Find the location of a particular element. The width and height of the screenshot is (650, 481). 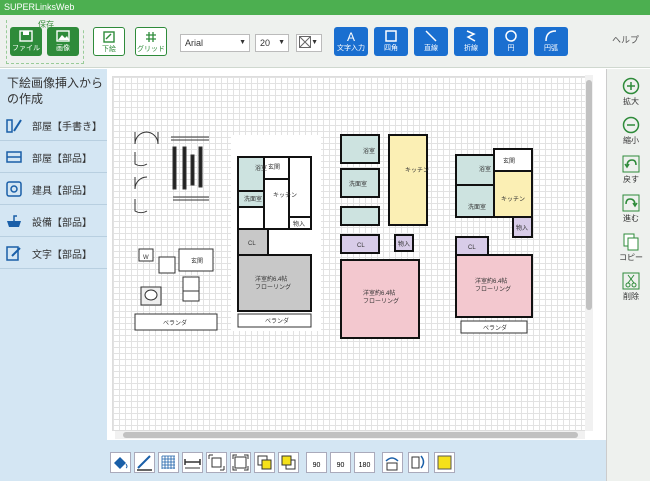

app-title-bar: SUPERLinksWeb is located at coordinates (325, 7).